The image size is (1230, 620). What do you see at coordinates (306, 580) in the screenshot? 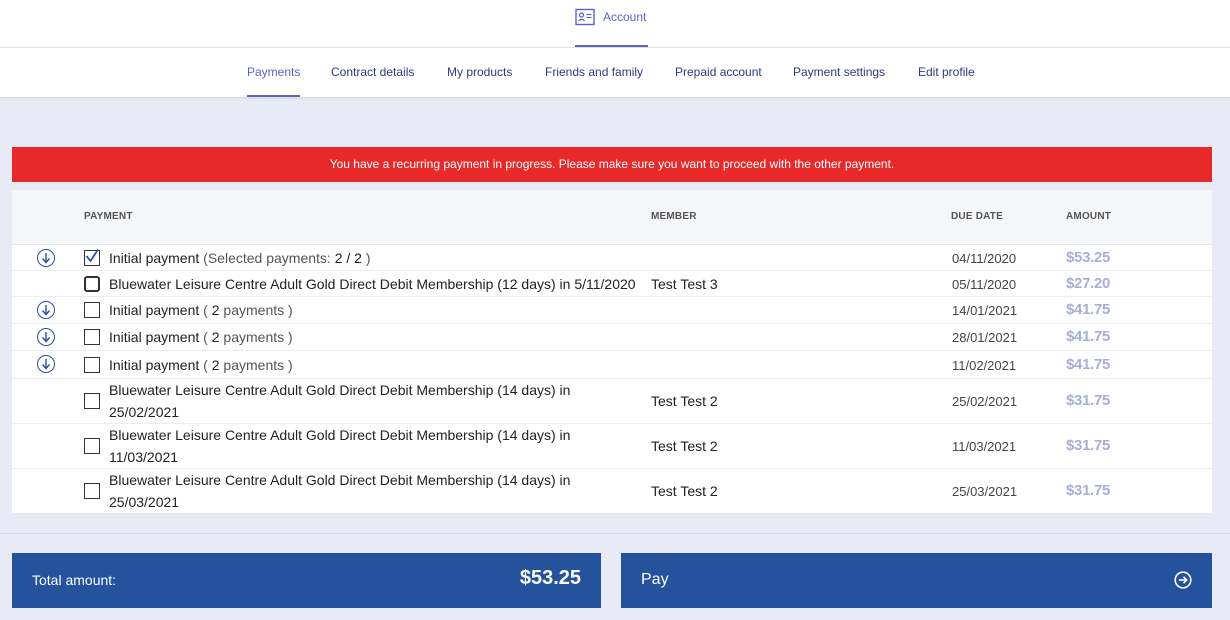
I see `total-amount-panel: Total amount: $53.25` at bounding box center [306, 580].